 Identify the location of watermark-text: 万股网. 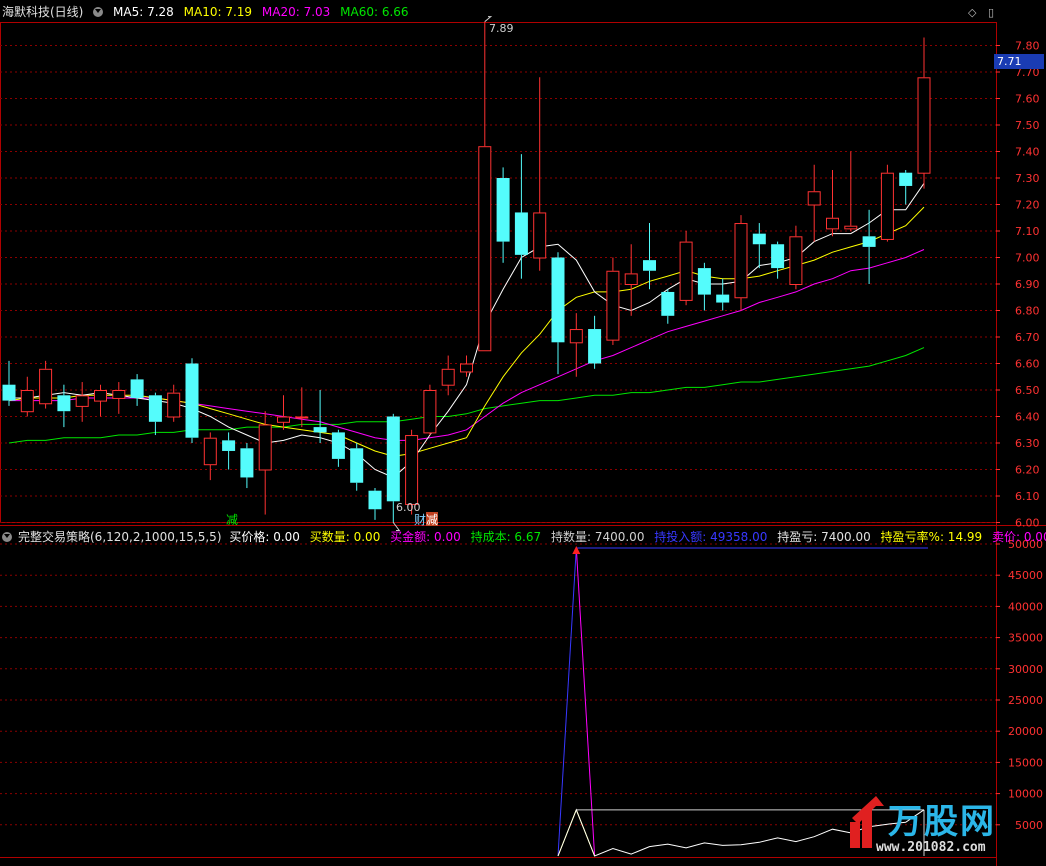
(942, 822).